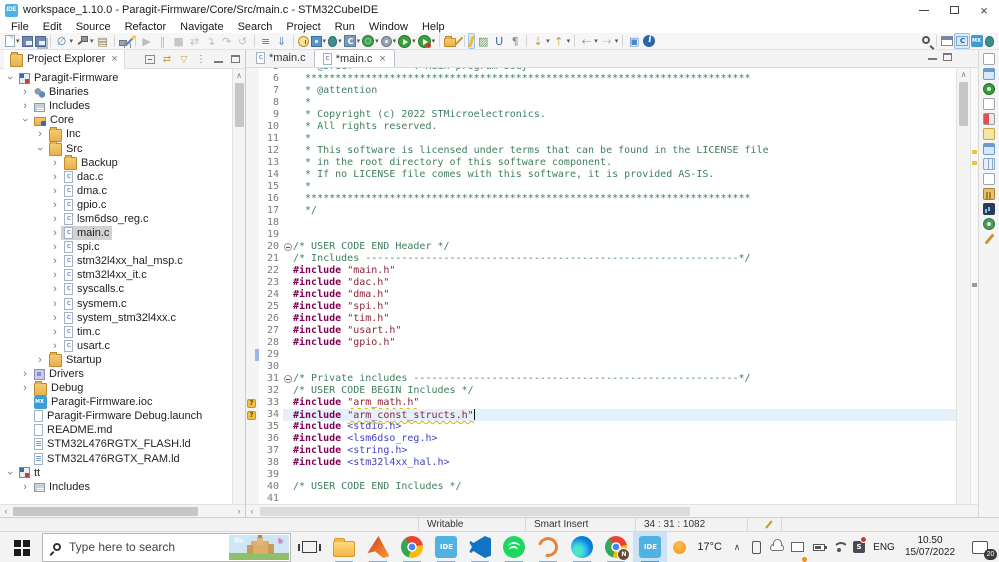 This screenshot has width=999, height=562. Describe the element at coordinates (601, 391) in the screenshot. I see `code-line-32: 32 /* USER CODE BEGIN Includes */` at that location.